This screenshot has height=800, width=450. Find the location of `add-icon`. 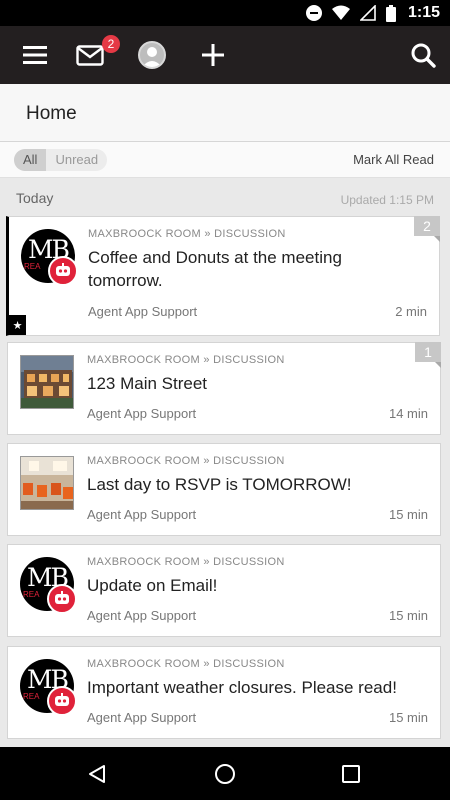

add-icon is located at coordinates (213, 55).